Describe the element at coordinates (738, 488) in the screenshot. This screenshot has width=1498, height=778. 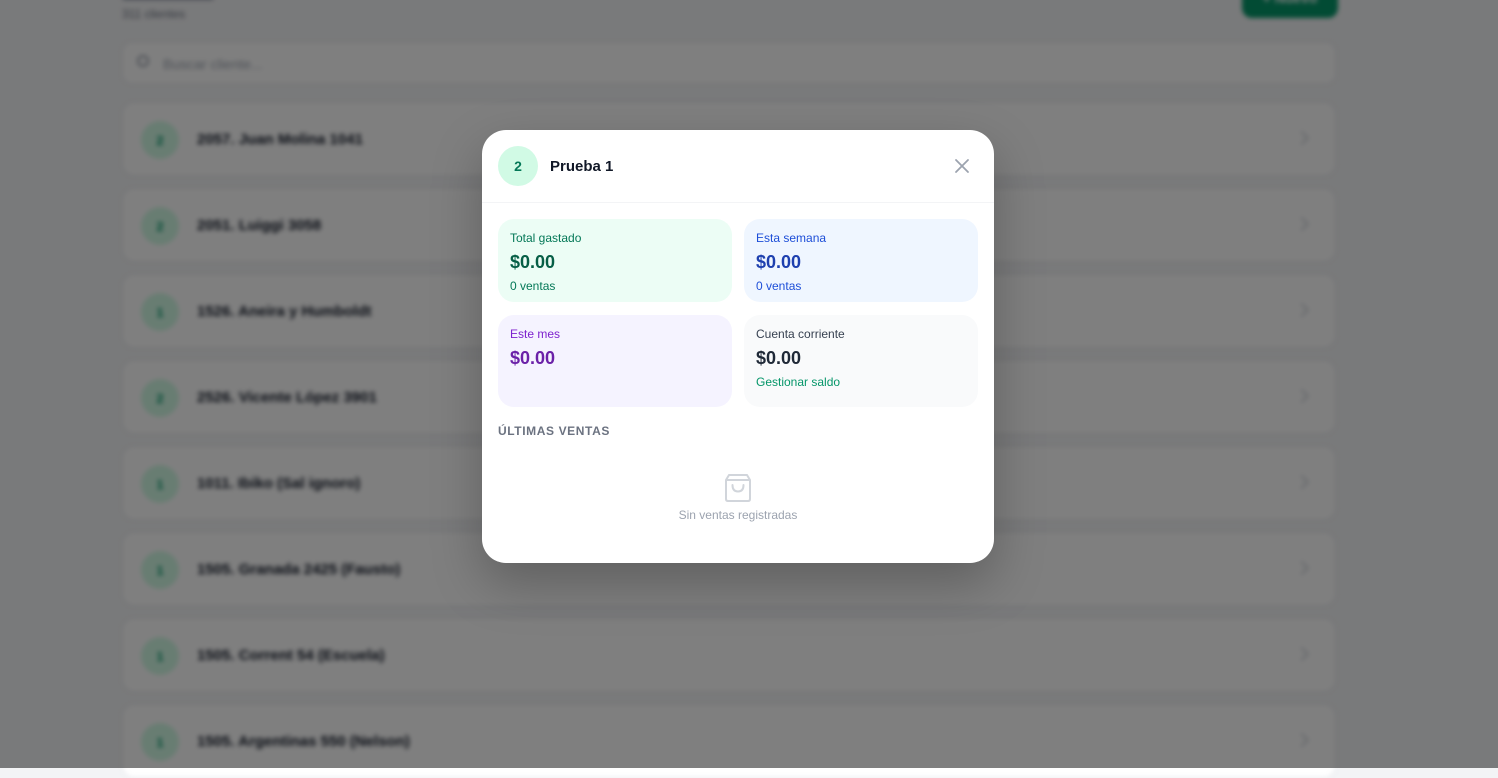
I see `shopping-bag-icon` at that location.